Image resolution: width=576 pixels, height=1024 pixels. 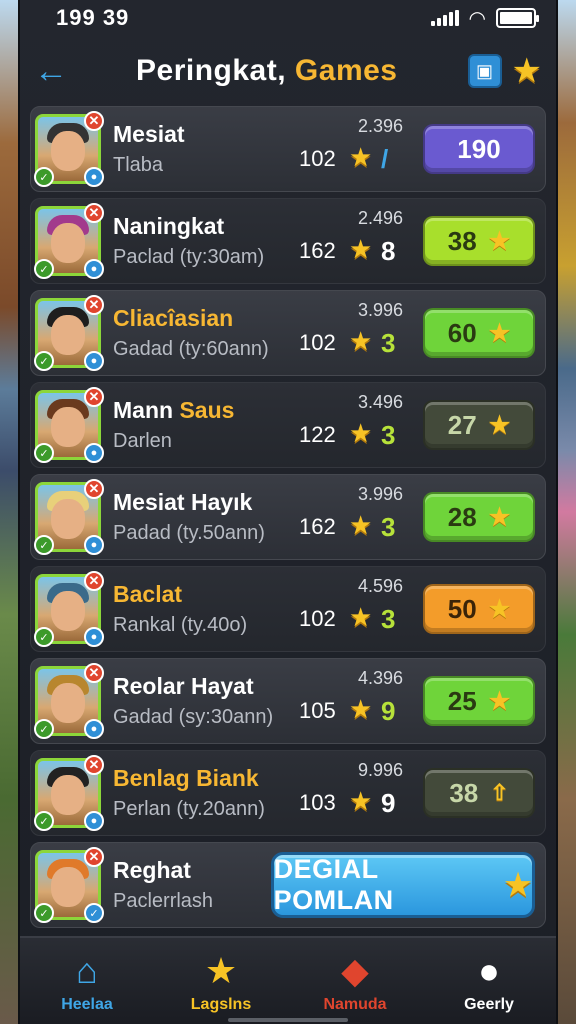 I want to click on player-subtitle: Darlen, so click(x=142, y=441).